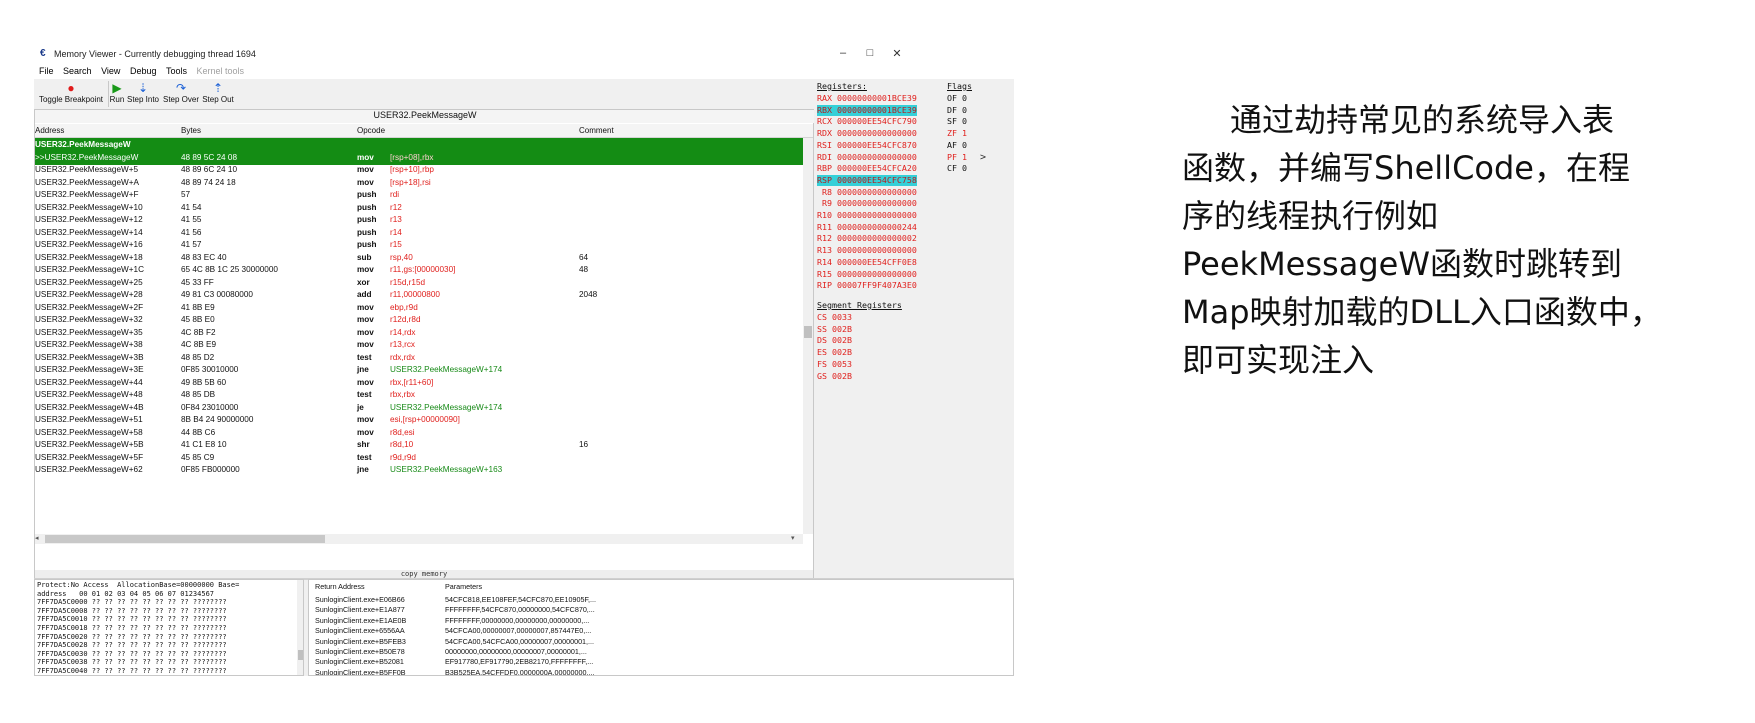 Image resolution: width=1755 pixels, height=723 pixels. What do you see at coordinates (363, 282) in the screenshot?
I see `row-opcode: xor` at bounding box center [363, 282].